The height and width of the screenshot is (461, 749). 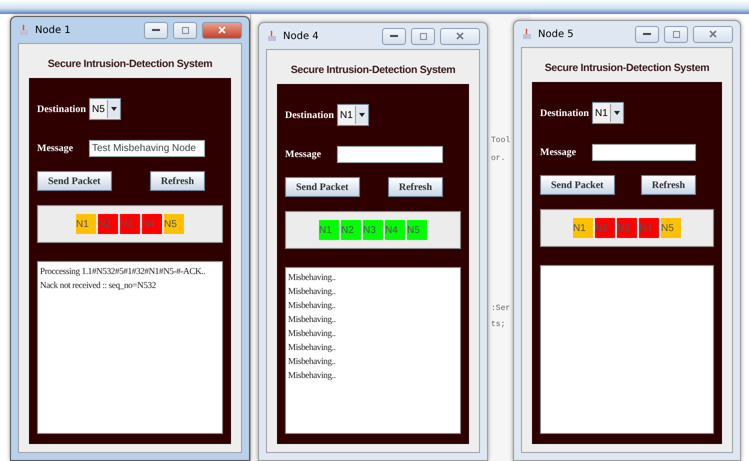 I want to click on code-text: or., so click(x=498, y=158).